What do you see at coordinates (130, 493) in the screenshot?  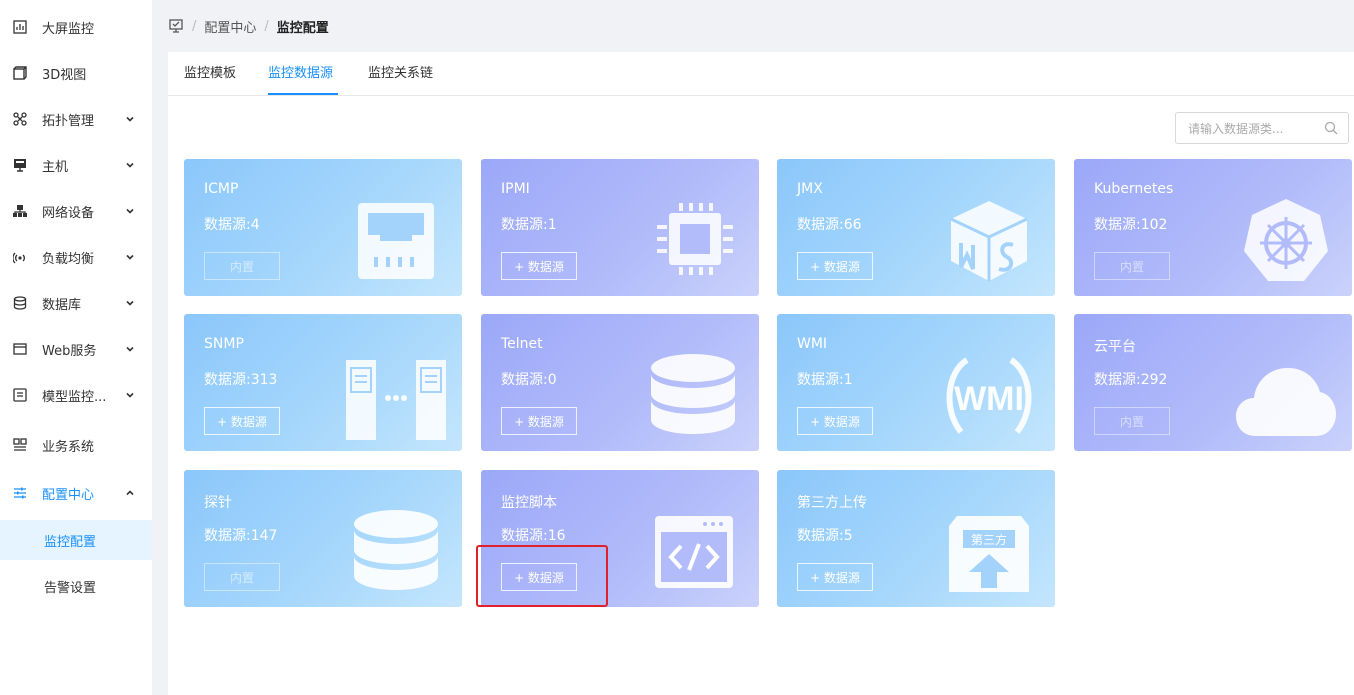 I see `chevron-up-icon` at bounding box center [130, 493].